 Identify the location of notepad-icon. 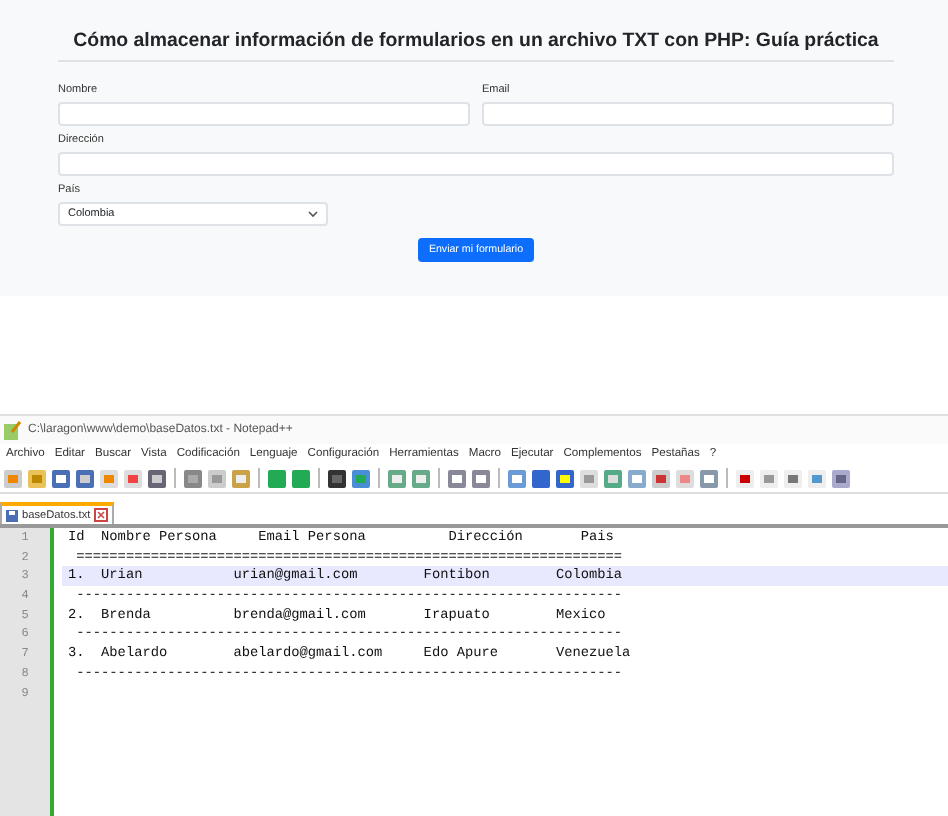
(12, 430).